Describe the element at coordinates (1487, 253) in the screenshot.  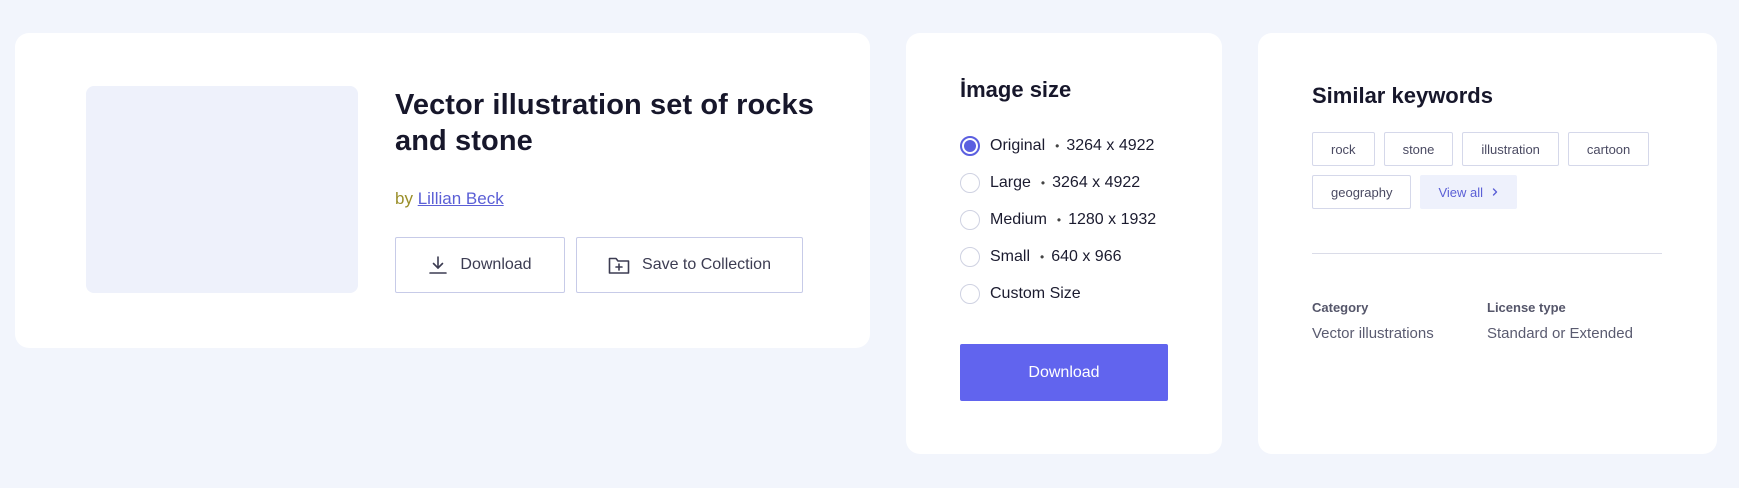
I see `divider` at that location.